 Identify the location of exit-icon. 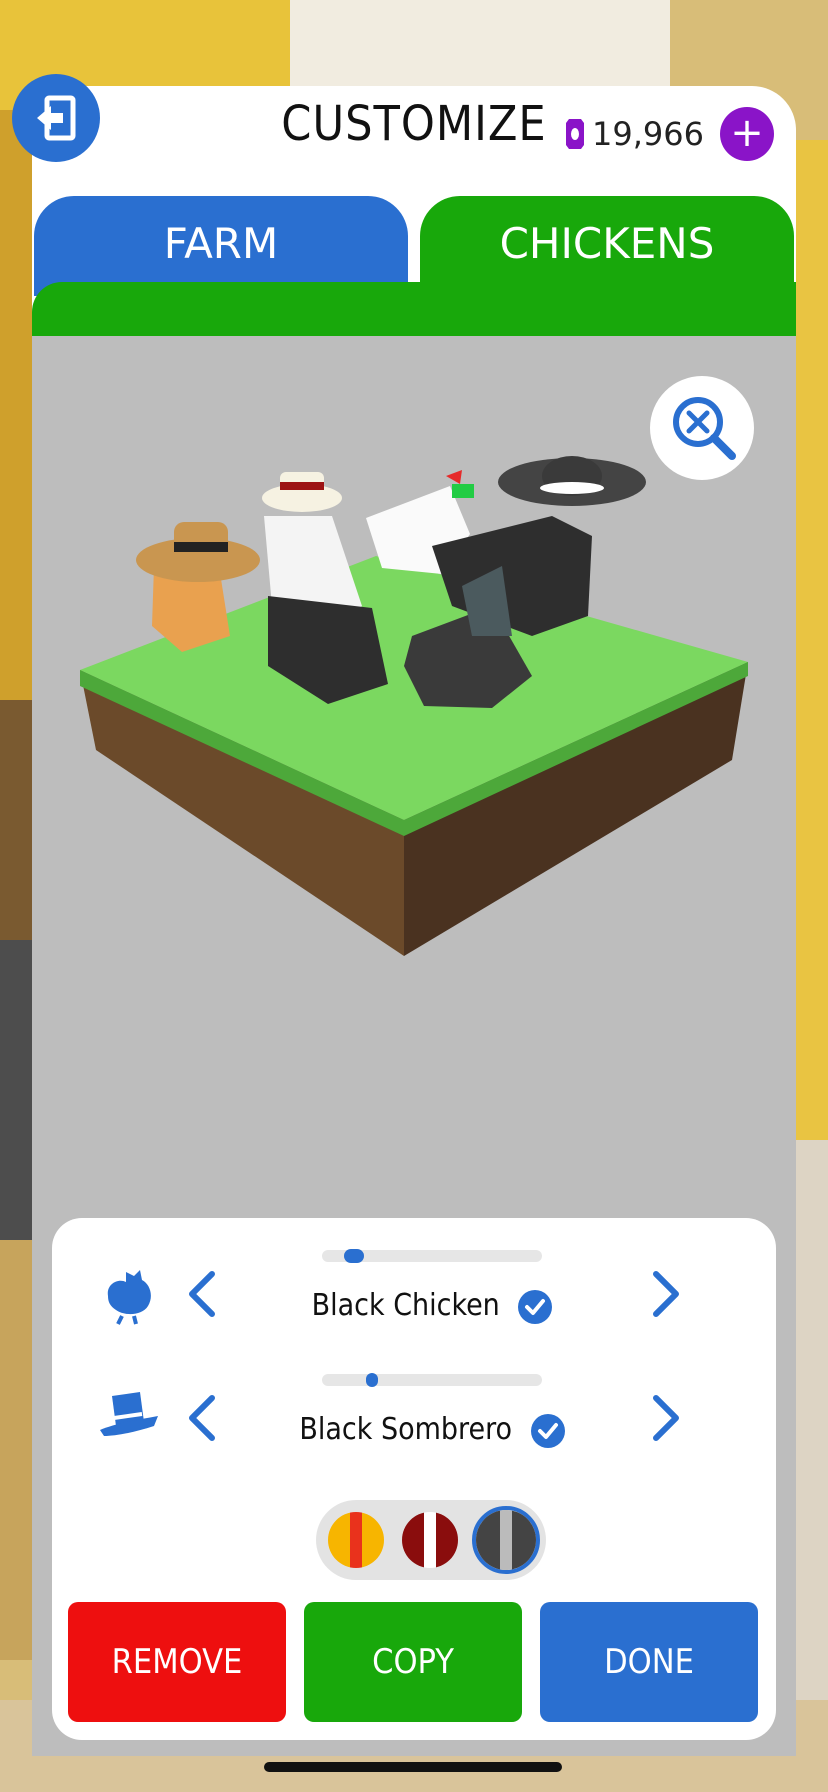
(56, 118).